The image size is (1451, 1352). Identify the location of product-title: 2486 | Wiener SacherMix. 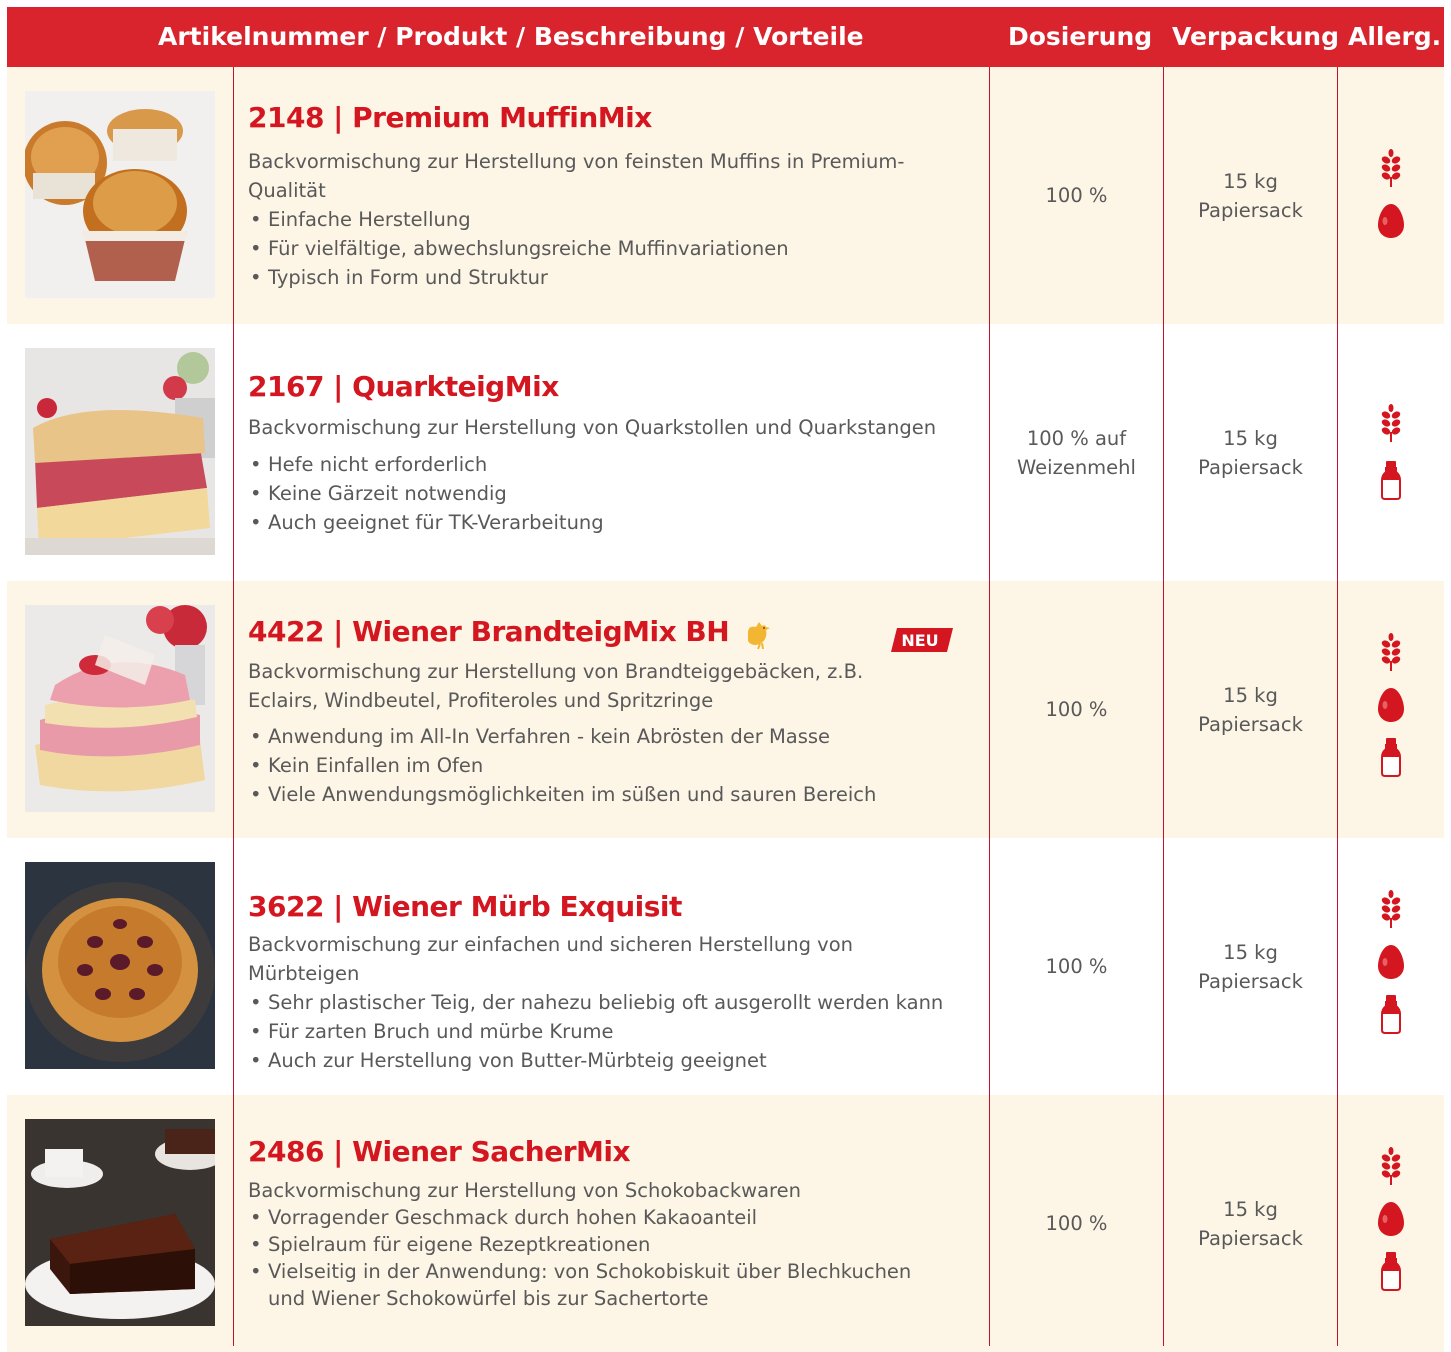
(439, 1151).